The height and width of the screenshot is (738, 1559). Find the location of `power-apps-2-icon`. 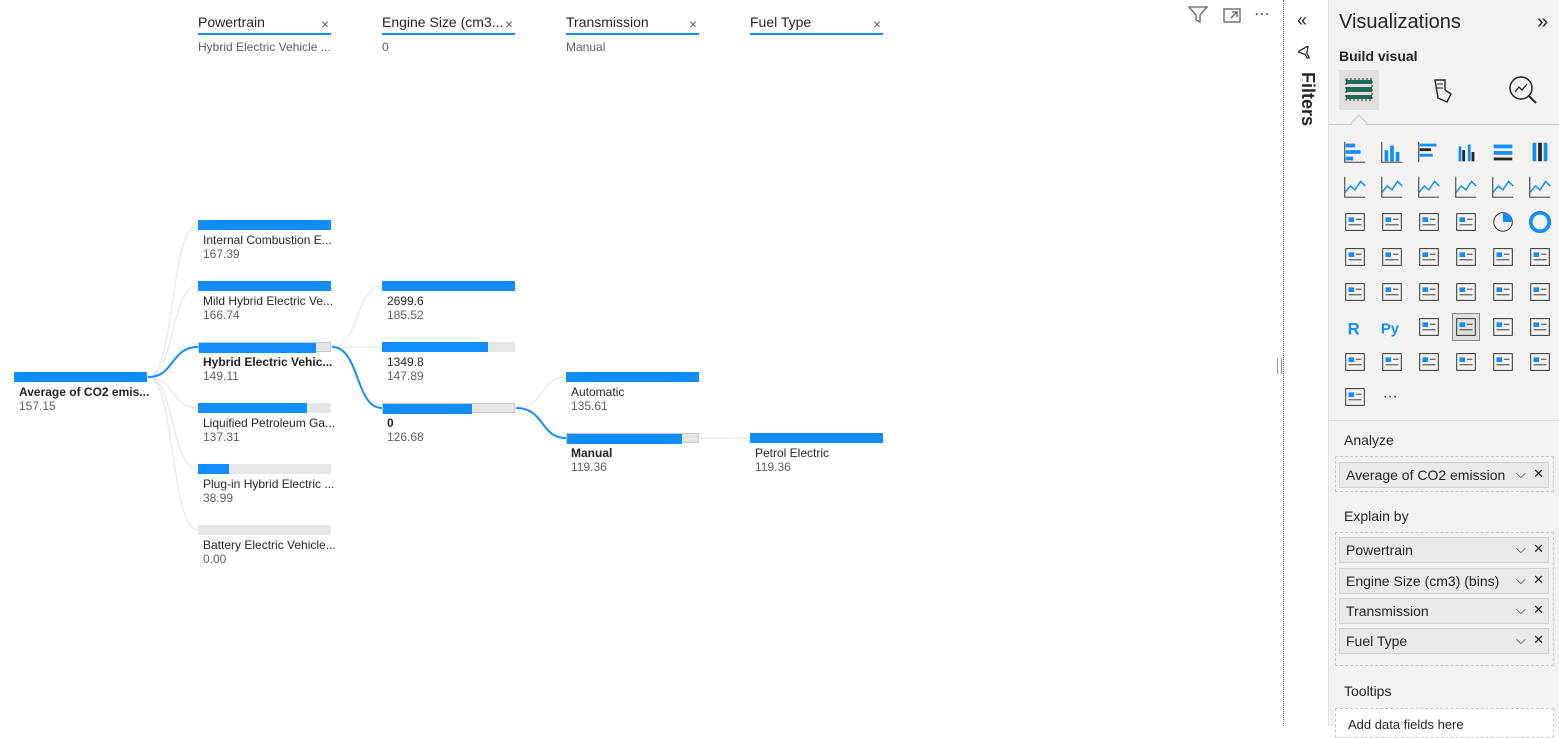

power-apps-2-icon is located at coordinates (1540, 362).